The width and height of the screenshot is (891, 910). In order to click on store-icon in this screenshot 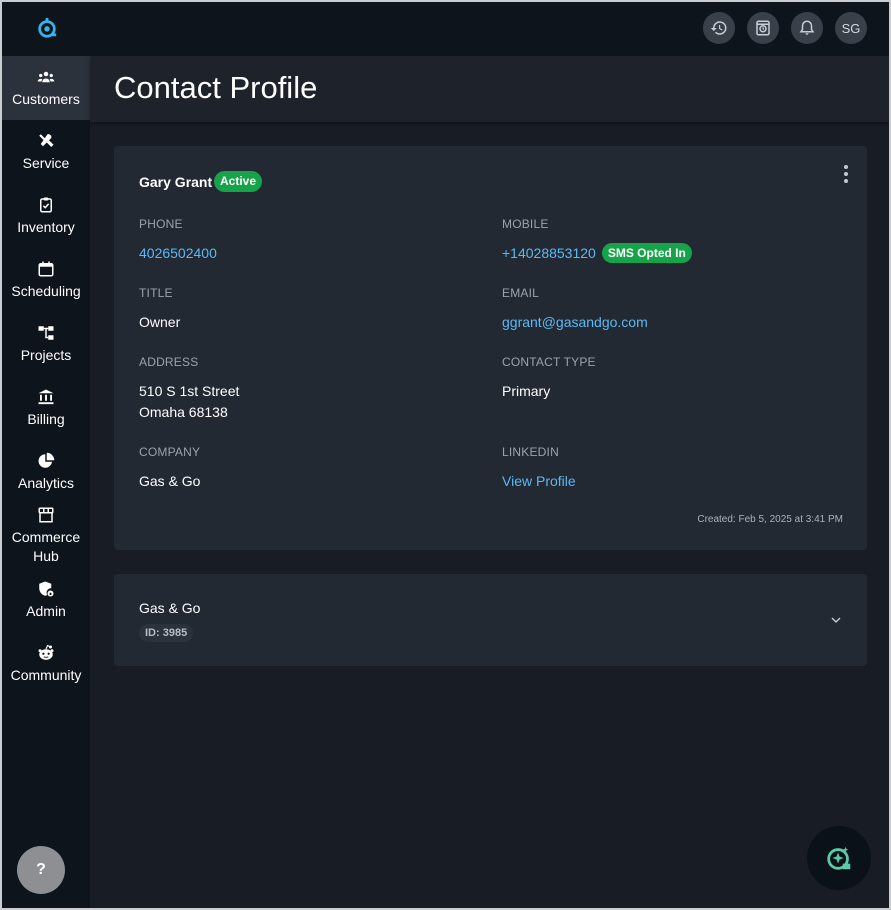, I will do `click(46, 515)`.